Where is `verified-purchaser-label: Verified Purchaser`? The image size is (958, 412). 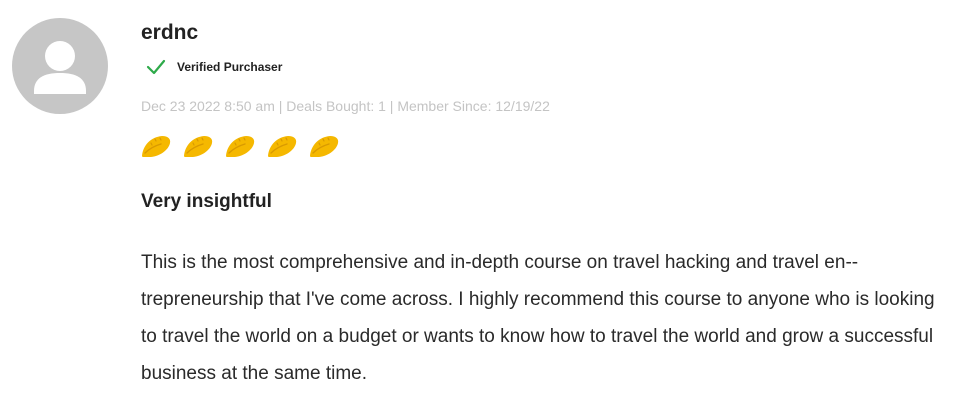
verified-purchaser-label: Verified Purchaser is located at coordinates (230, 67).